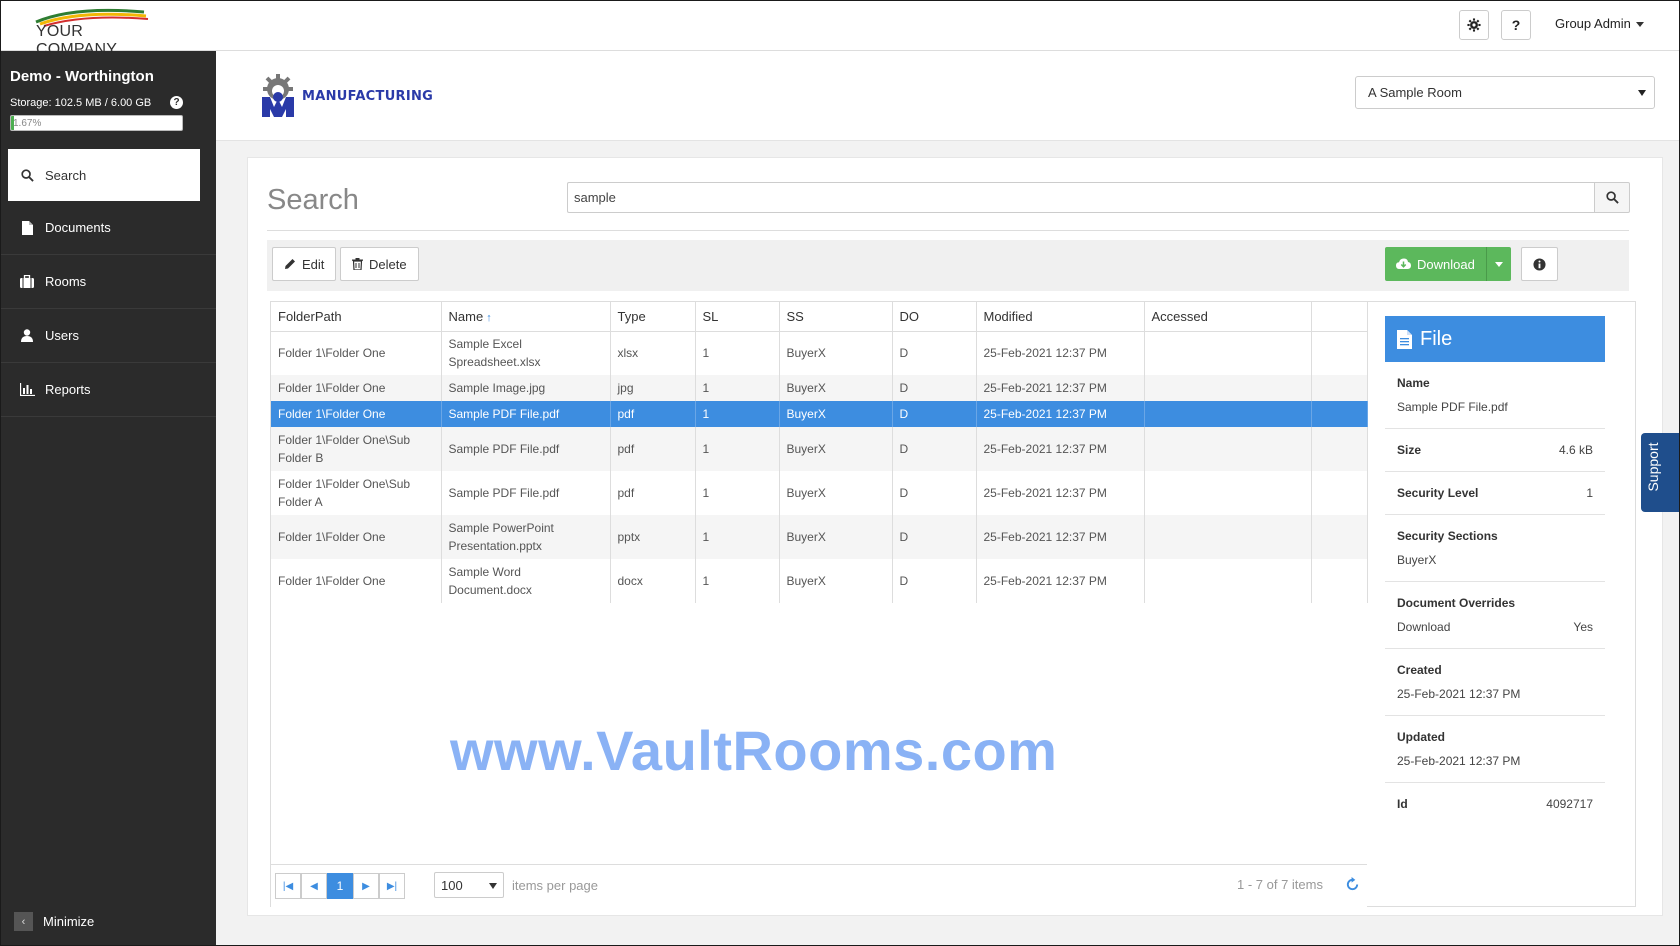 The width and height of the screenshot is (1680, 946). What do you see at coordinates (836, 317) in the screenshot?
I see `column-header-ss: SS` at bounding box center [836, 317].